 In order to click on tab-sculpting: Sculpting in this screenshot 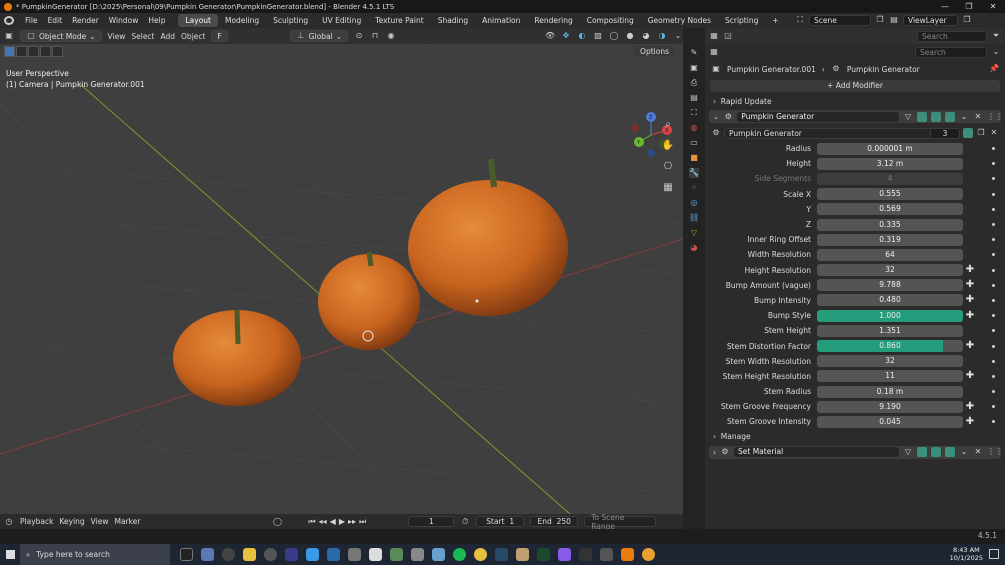, I will do `click(290, 20)`.